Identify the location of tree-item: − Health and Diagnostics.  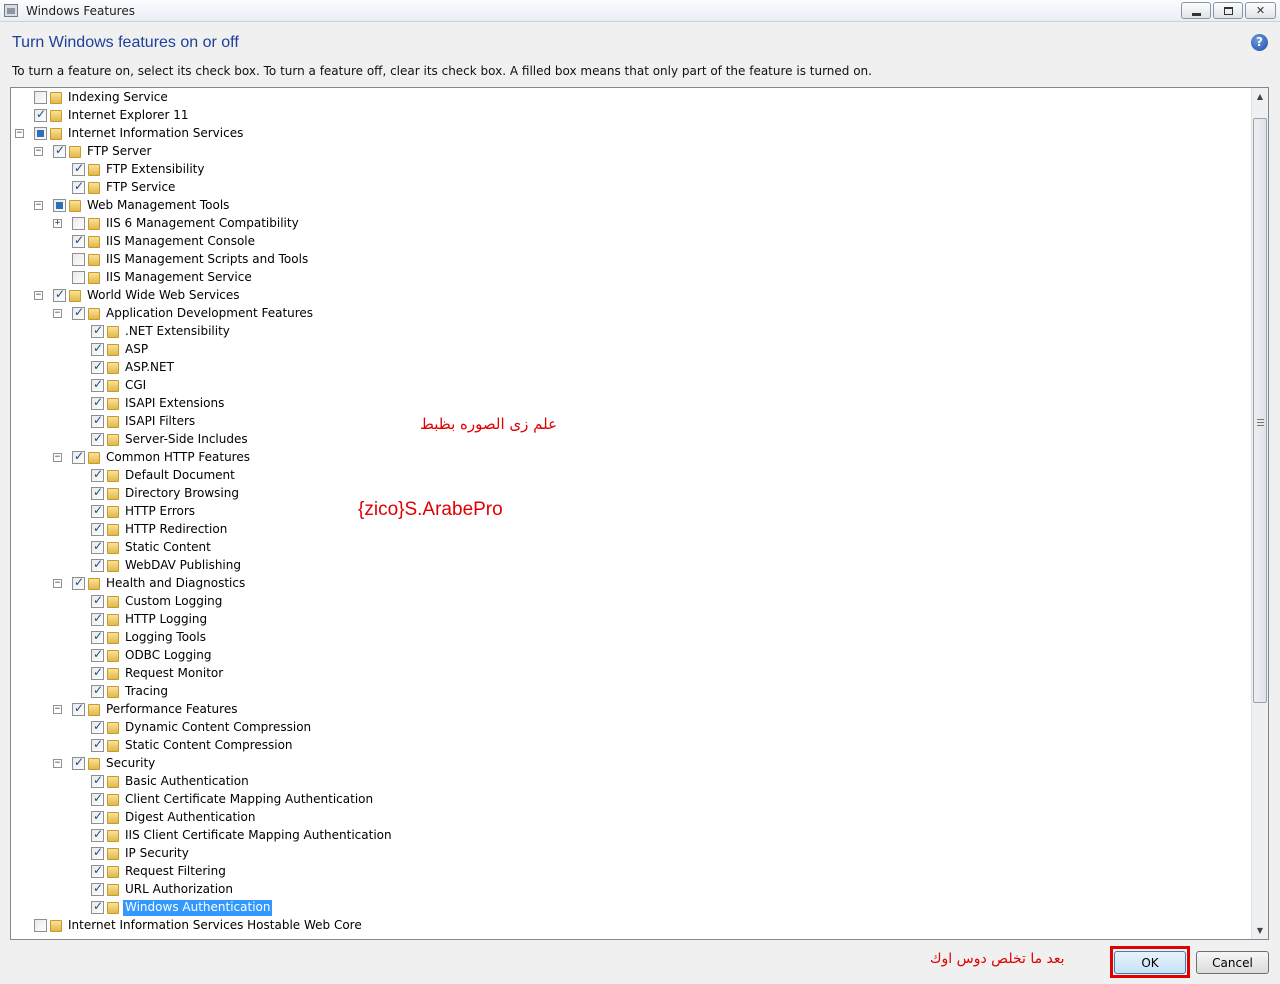
(626, 584).